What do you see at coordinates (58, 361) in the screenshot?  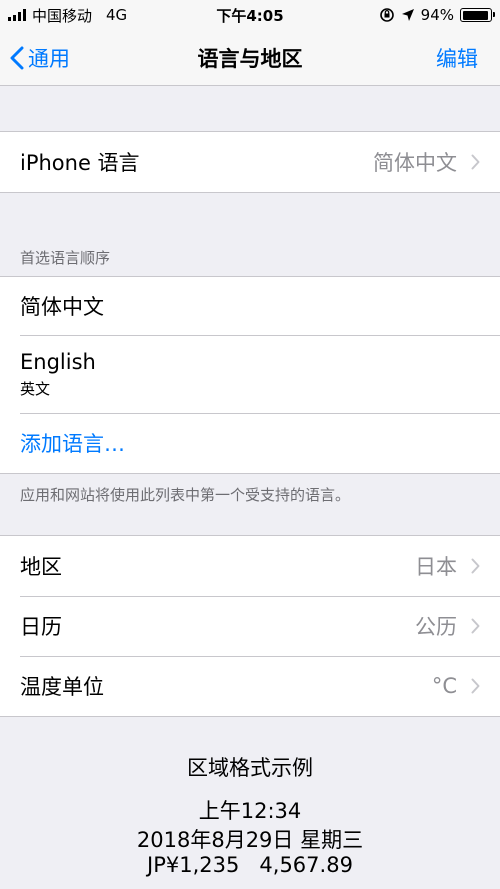 I see `language-name: English` at bounding box center [58, 361].